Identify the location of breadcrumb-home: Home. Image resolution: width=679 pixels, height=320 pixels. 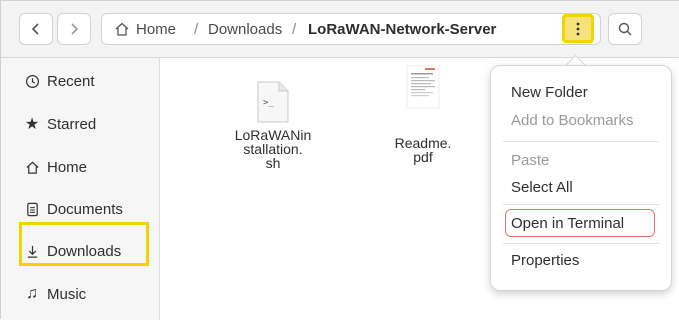
(156, 29).